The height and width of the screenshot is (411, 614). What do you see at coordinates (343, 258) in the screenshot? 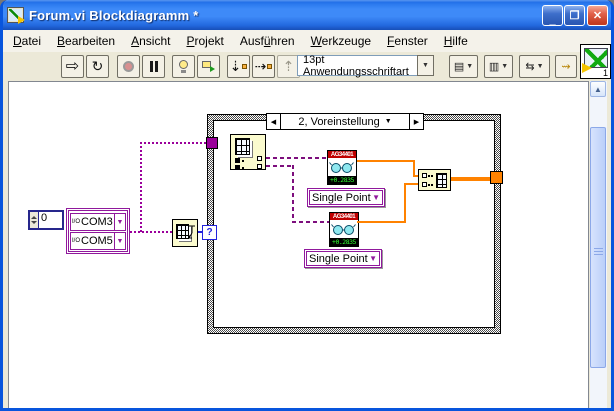
I see `mode-ring-2: Single Point ▼` at bounding box center [343, 258].